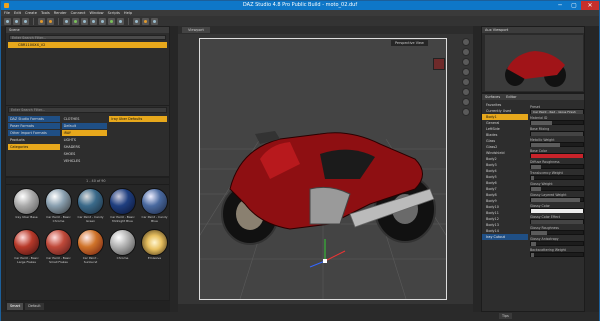 The image size is (600, 321). What do you see at coordinates (31, 13) in the screenshot?
I see `menu-create: Create` at bounding box center [31, 13].